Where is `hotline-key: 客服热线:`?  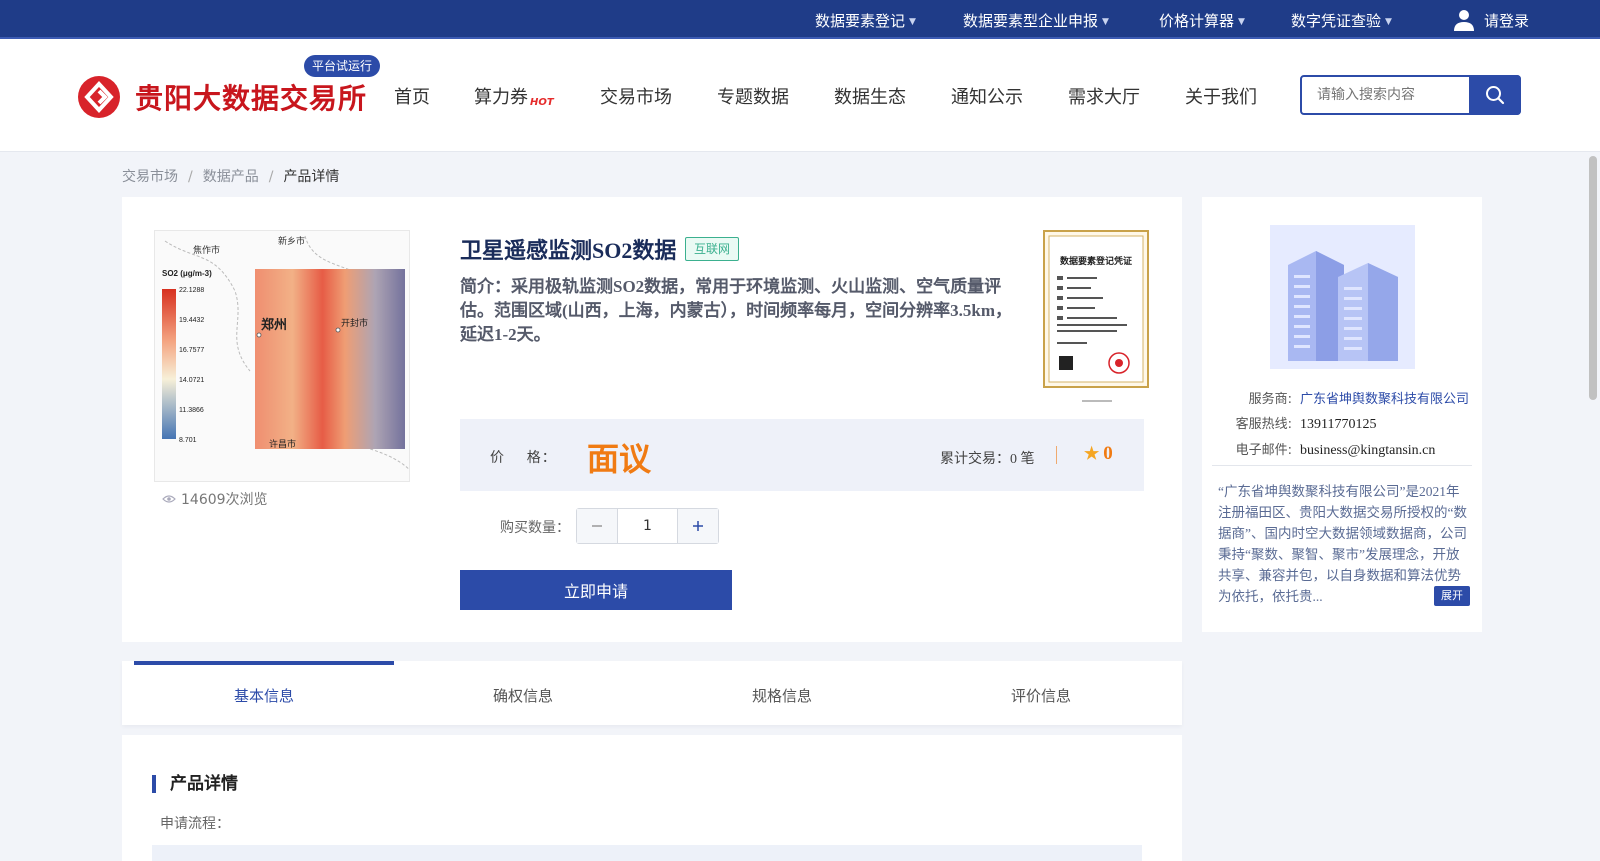
hotline-key: 客服热线: is located at coordinates (1263, 424).